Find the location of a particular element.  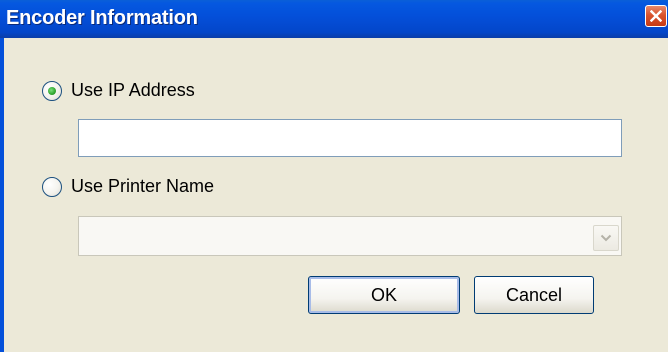

chevron-down-icon is located at coordinates (606, 238).